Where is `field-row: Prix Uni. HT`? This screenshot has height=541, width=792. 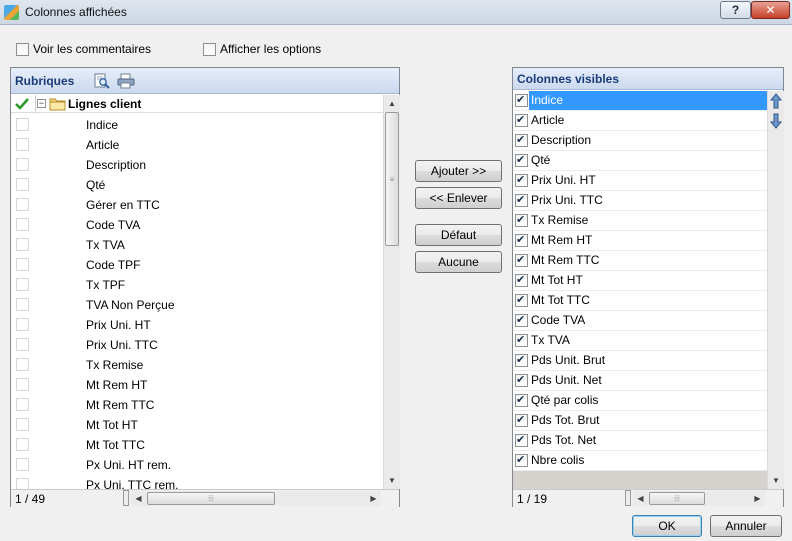 field-row: Prix Uni. HT is located at coordinates (197, 325).